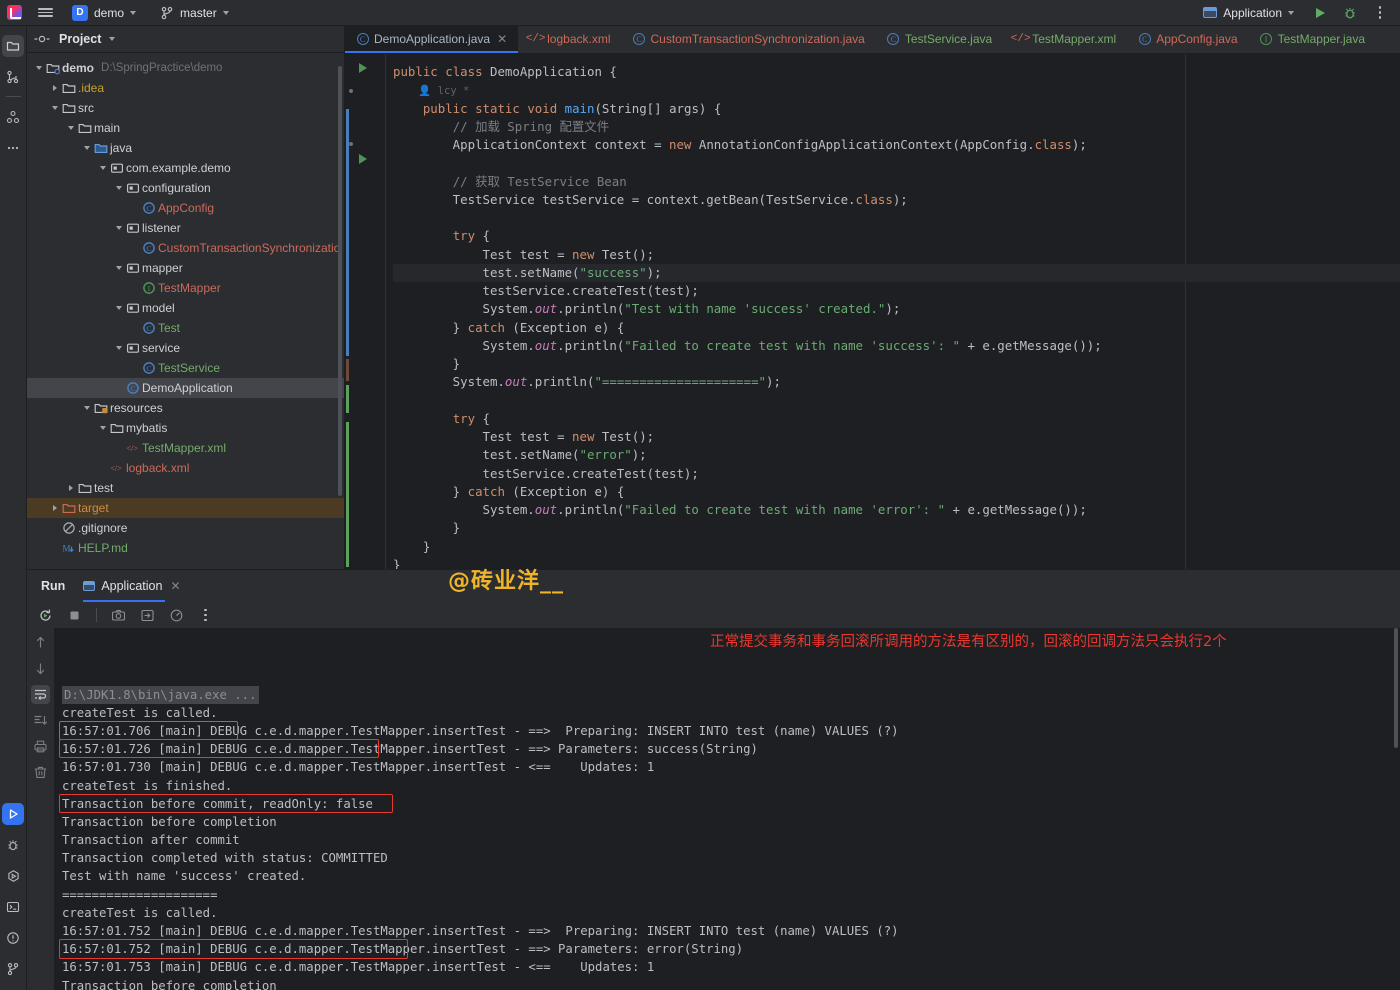  Describe the element at coordinates (939, 39) in the screenshot. I see `editor-tab-testservice-java: C TestService.java` at that location.